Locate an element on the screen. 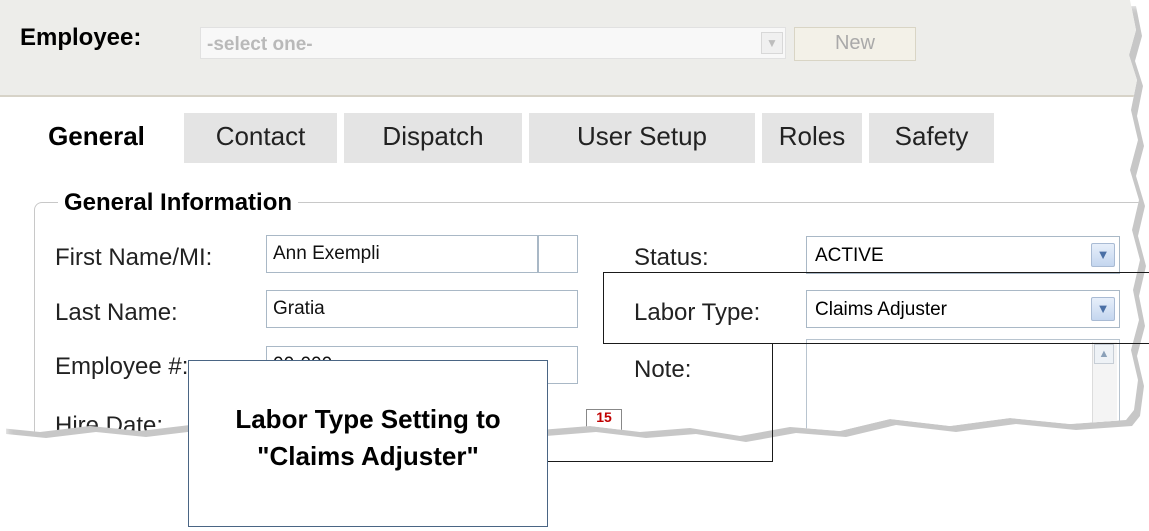 This screenshot has height=531, width=1149. annotation-callout: Labor Type Setting to "Claims Adjuster" is located at coordinates (368, 443).